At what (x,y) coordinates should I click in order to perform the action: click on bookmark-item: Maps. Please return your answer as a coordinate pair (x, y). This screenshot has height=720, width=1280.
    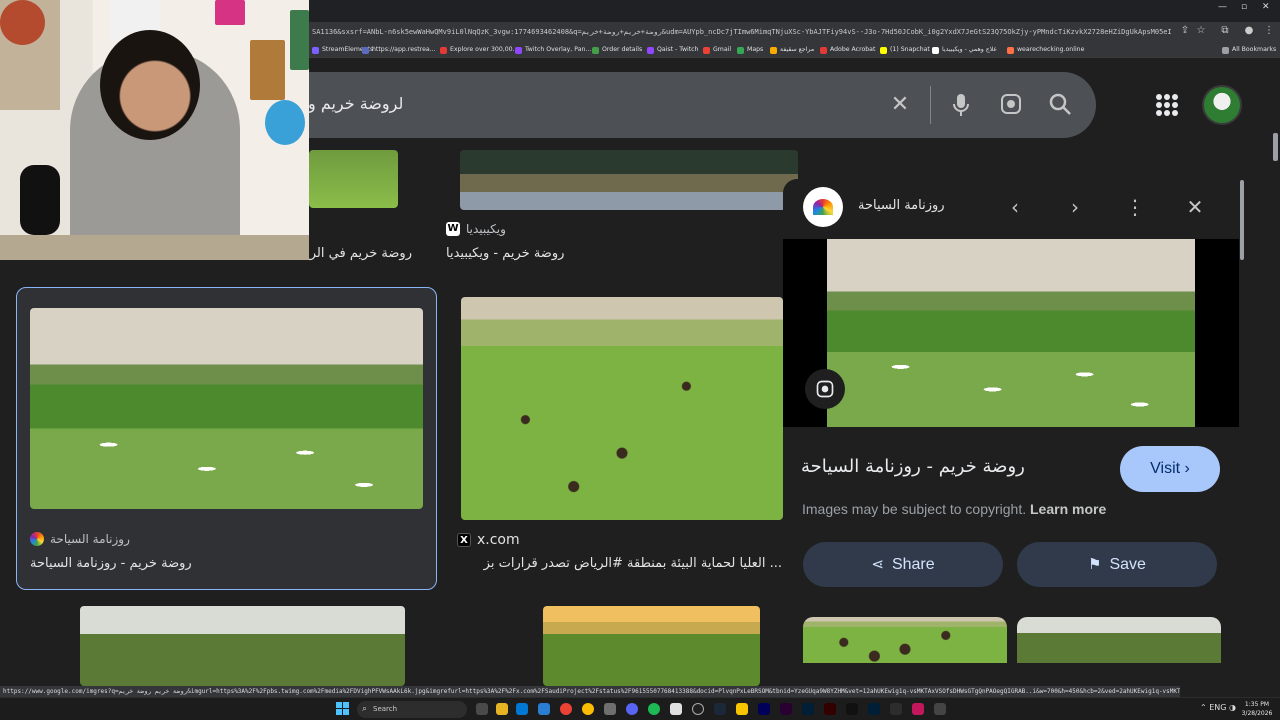
    Looking at the image, I should click on (750, 50).